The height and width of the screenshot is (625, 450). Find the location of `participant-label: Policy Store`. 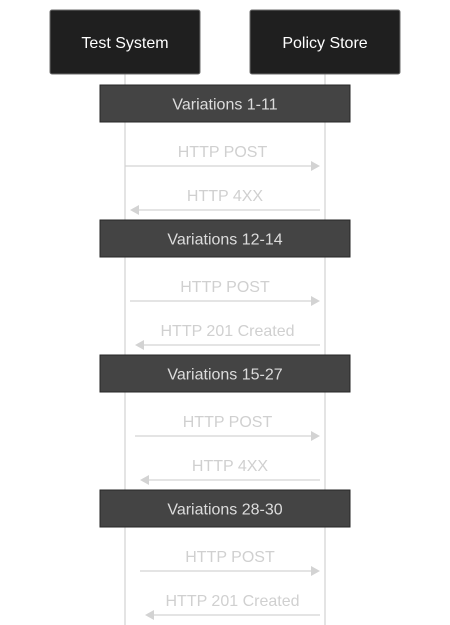

participant-label: Policy Store is located at coordinates (324, 43).